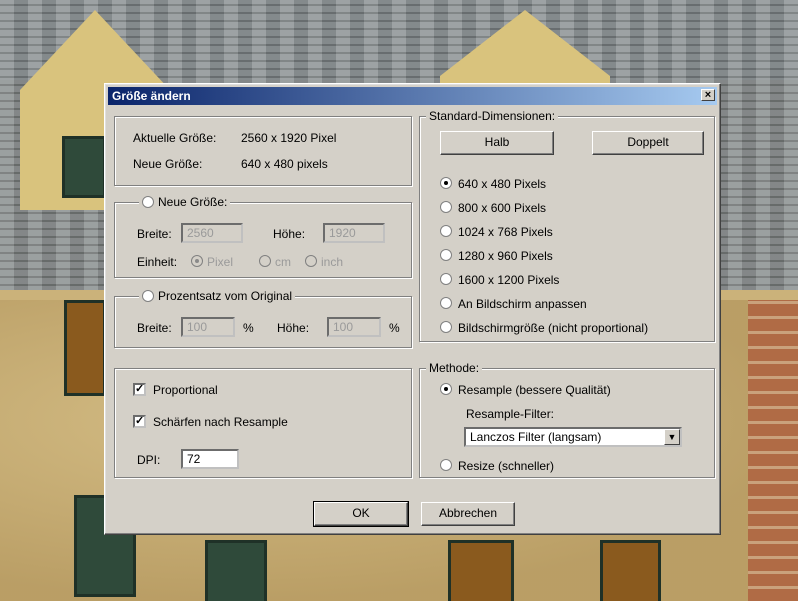 The height and width of the screenshot is (601, 798). Describe the element at coordinates (536, 437) in the screenshot. I see `resample-filter-value: Lanczos Filter (langsam)` at that location.